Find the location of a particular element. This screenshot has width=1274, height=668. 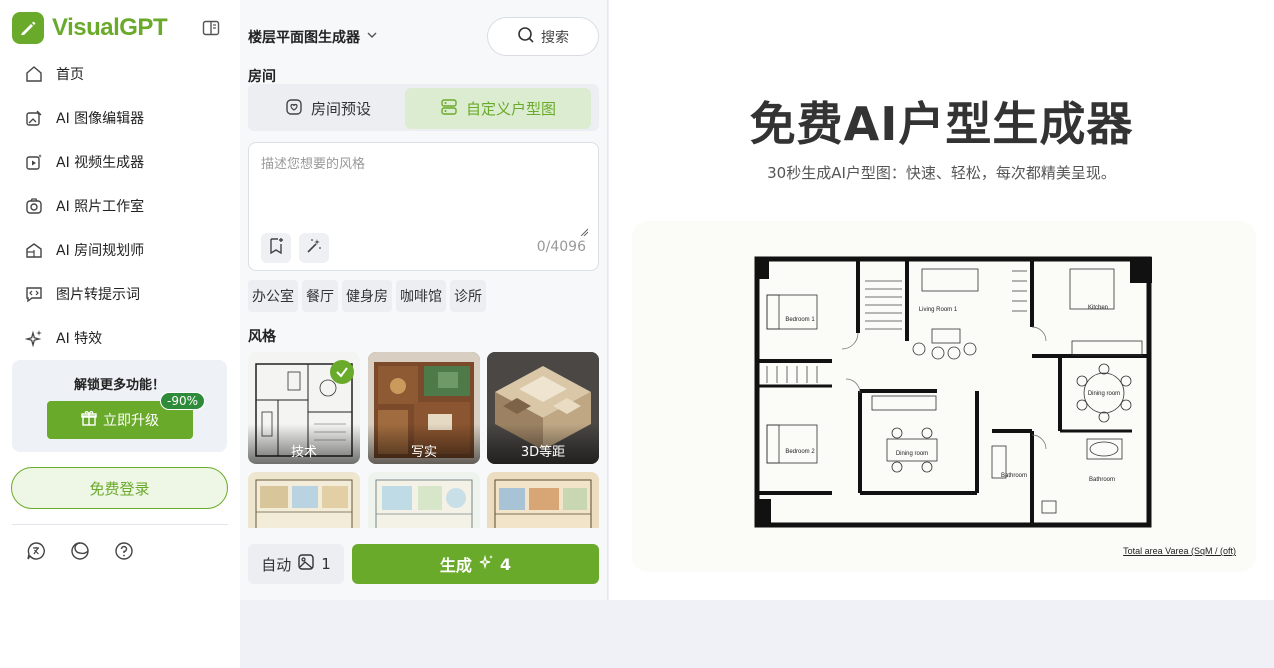

generate-label: 生成 is located at coordinates (455, 565).